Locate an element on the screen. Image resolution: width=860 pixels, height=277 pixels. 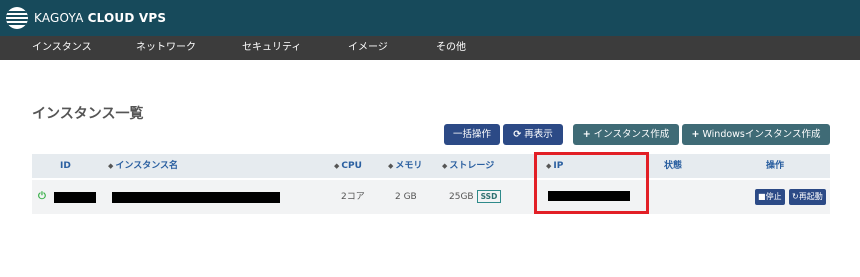
column-header-name-label: インスタンス名 is located at coordinates (147, 166).